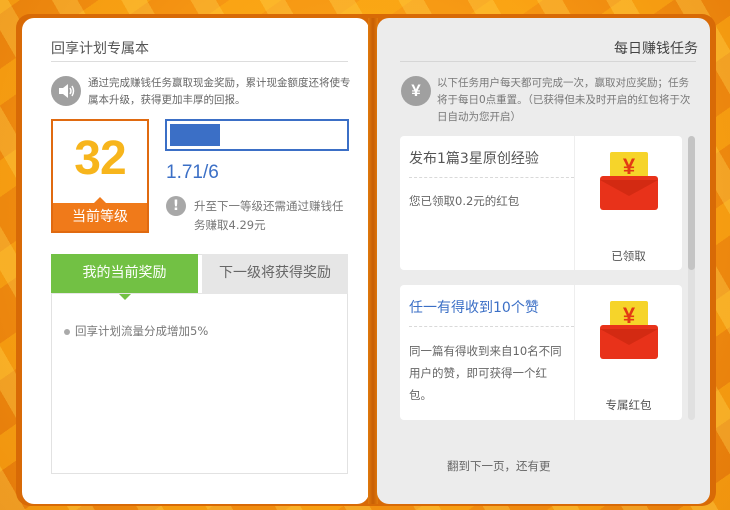 The width and height of the screenshot is (730, 510). What do you see at coordinates (100, 214) in the screenshot?
I see `level-label: 当前等级` at bounding box center [100, 214].